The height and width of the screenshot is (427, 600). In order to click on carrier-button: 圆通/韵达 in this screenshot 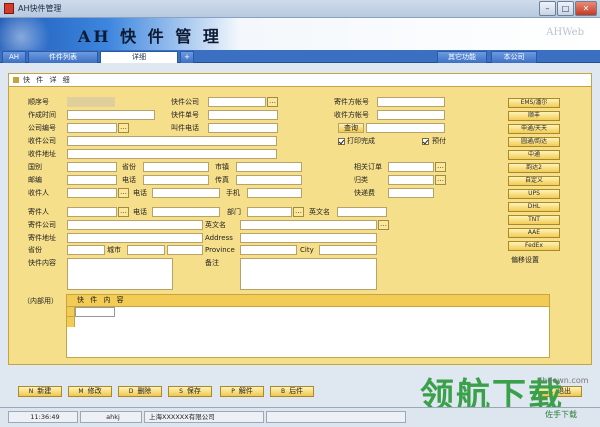, I will do `click(534, 142)`.